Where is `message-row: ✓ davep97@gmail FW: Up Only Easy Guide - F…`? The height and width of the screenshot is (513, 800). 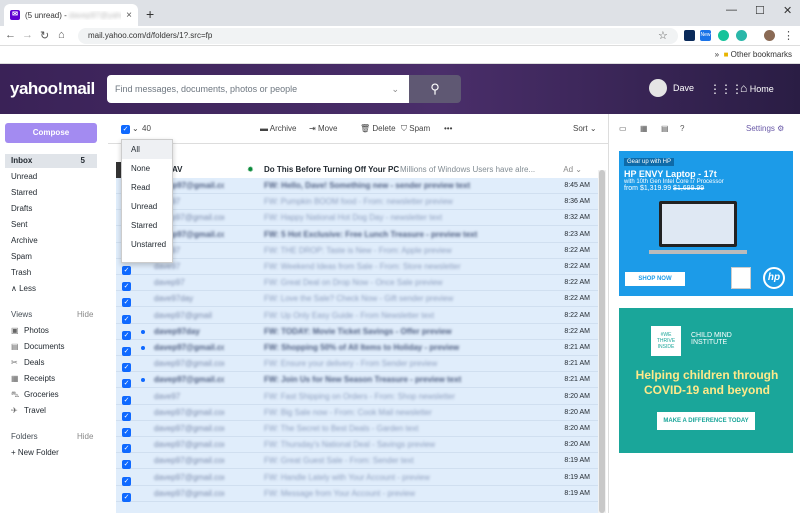 message-row: ✓ davep97@gmail FW: Up Only Easy Guide - F… is located at coordinates (357, 316).